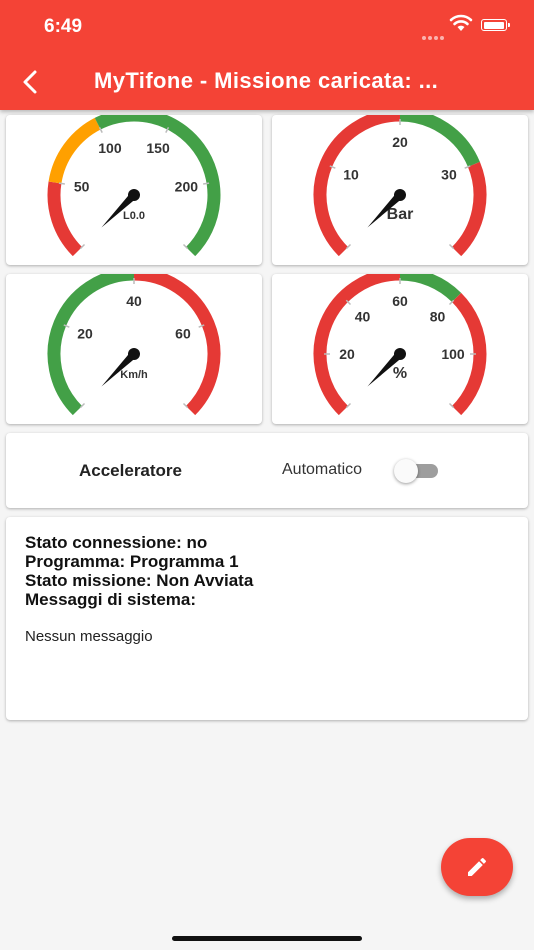 The height and width of the screenshot is (950, 534). Describe the element at coordinates (187, 187) in the screenshot. I see `gauge-tick-label: 200` at that location.